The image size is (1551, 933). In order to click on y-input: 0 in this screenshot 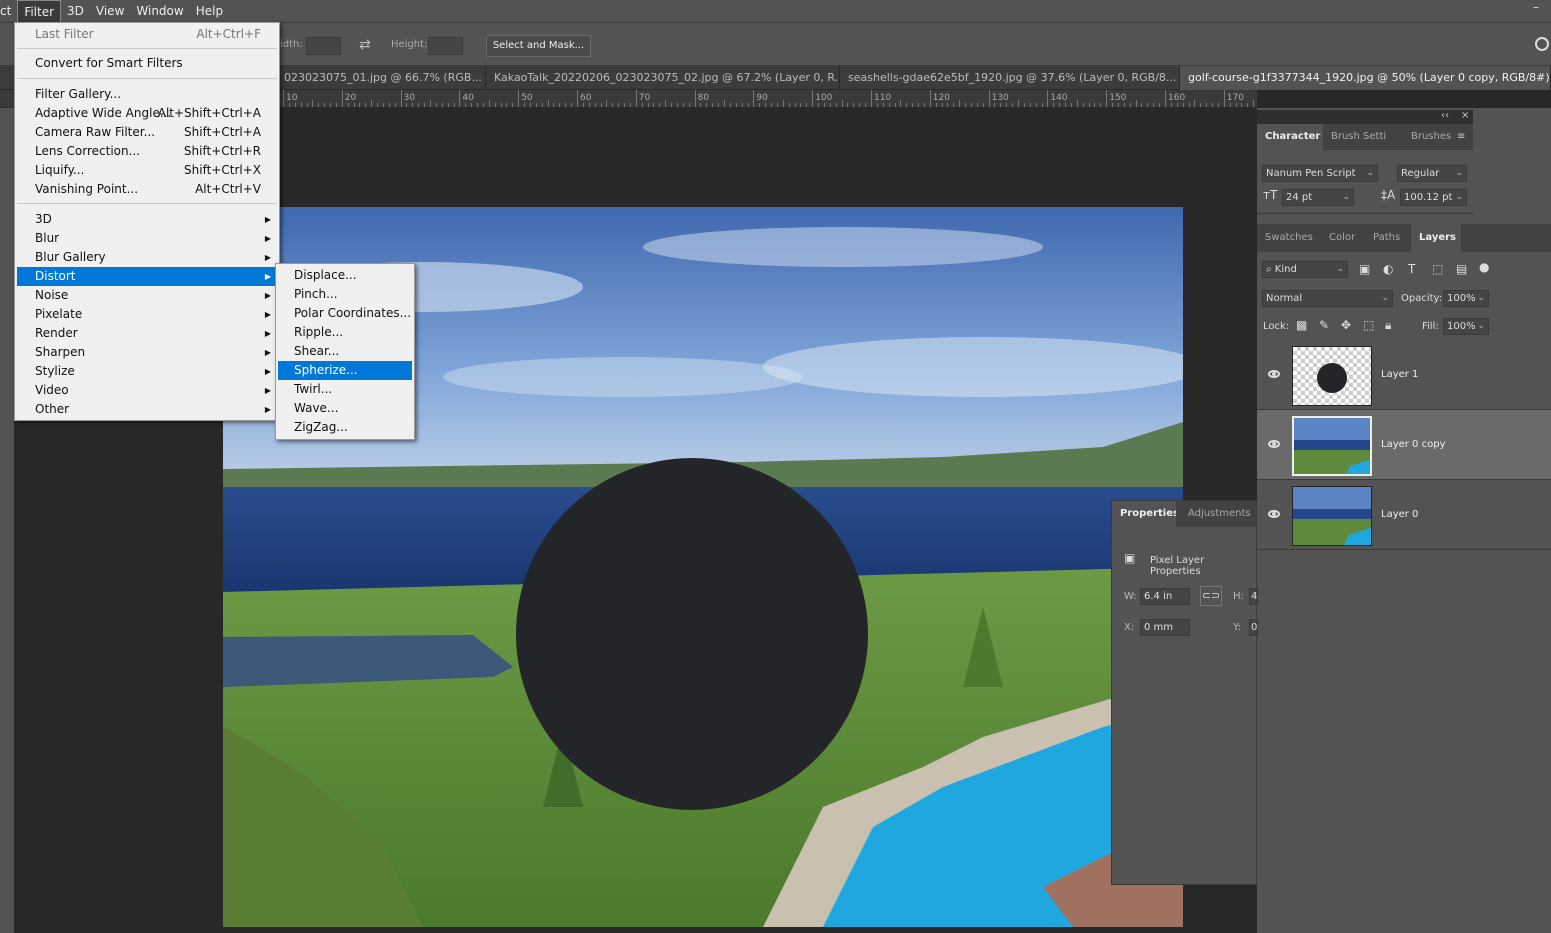, I will do `click(1253, 627)`.